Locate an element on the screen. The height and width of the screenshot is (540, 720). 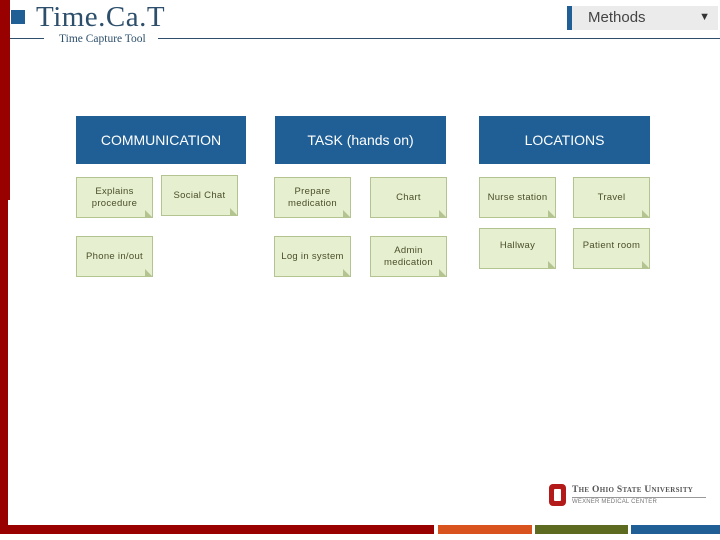
osu-block-o-logo-icon is located at coordinates (557, 495).